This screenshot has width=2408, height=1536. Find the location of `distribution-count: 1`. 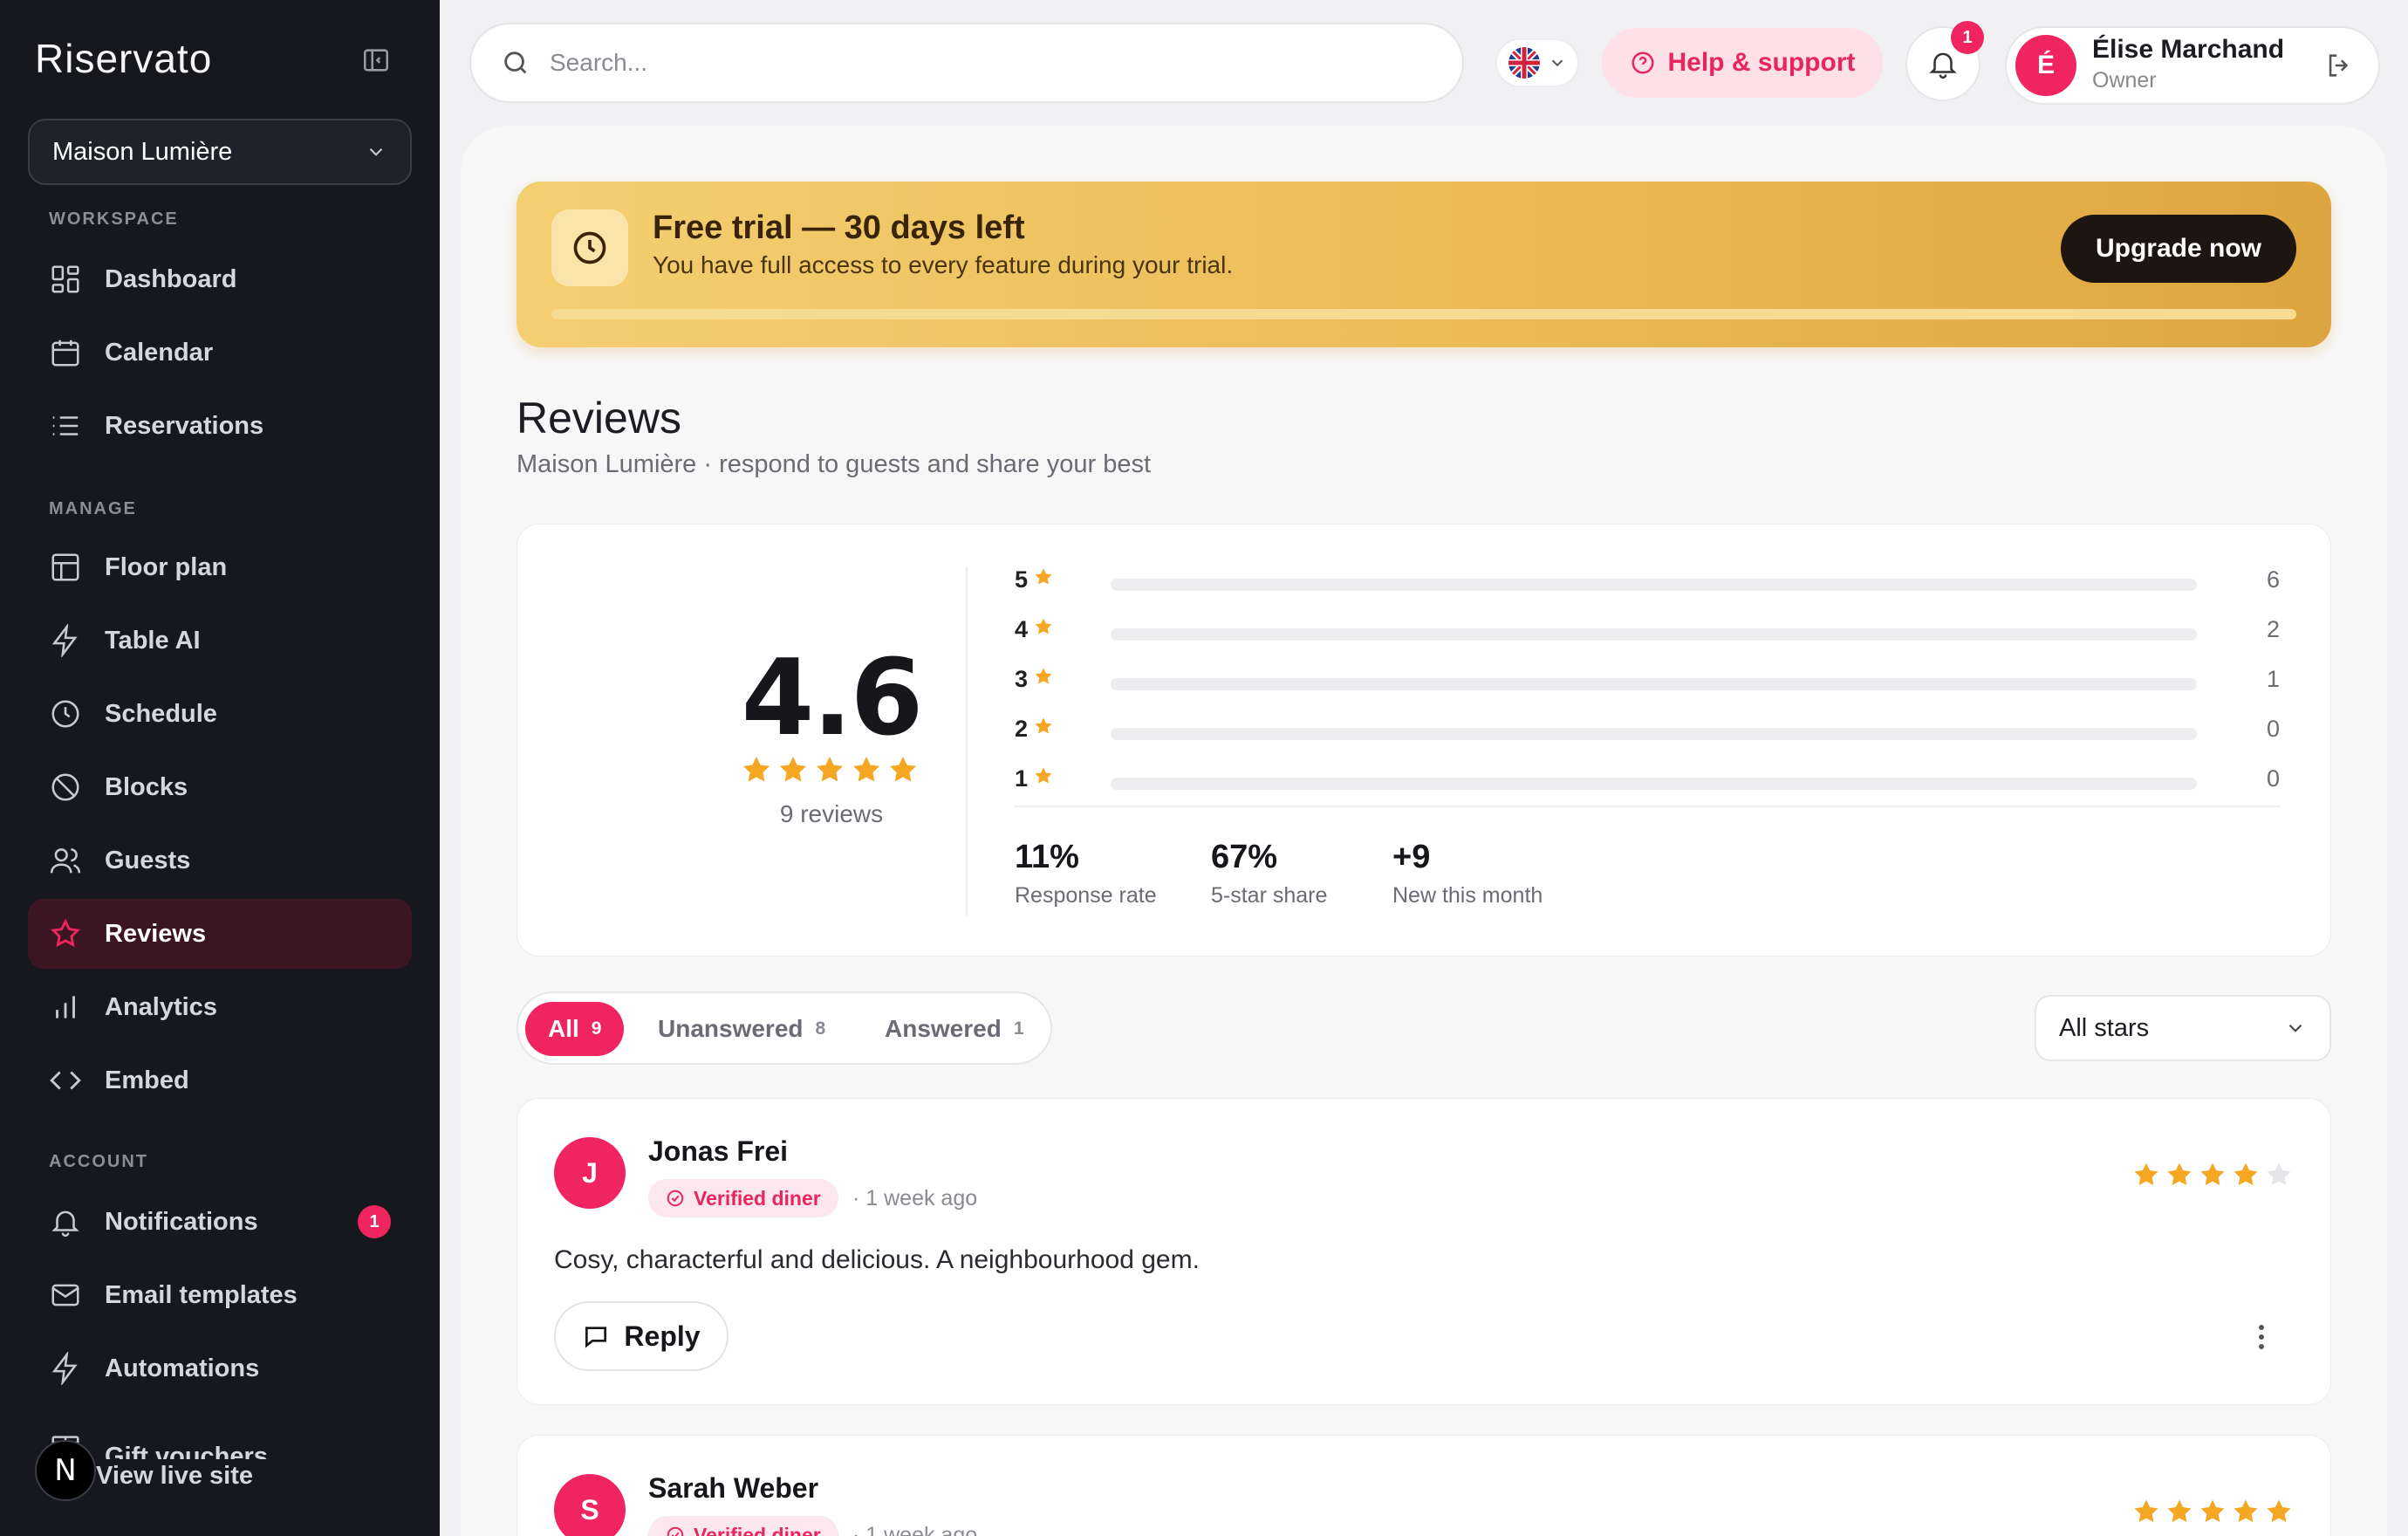

distribution-count: 1 is located at coordinates (2273, 679).